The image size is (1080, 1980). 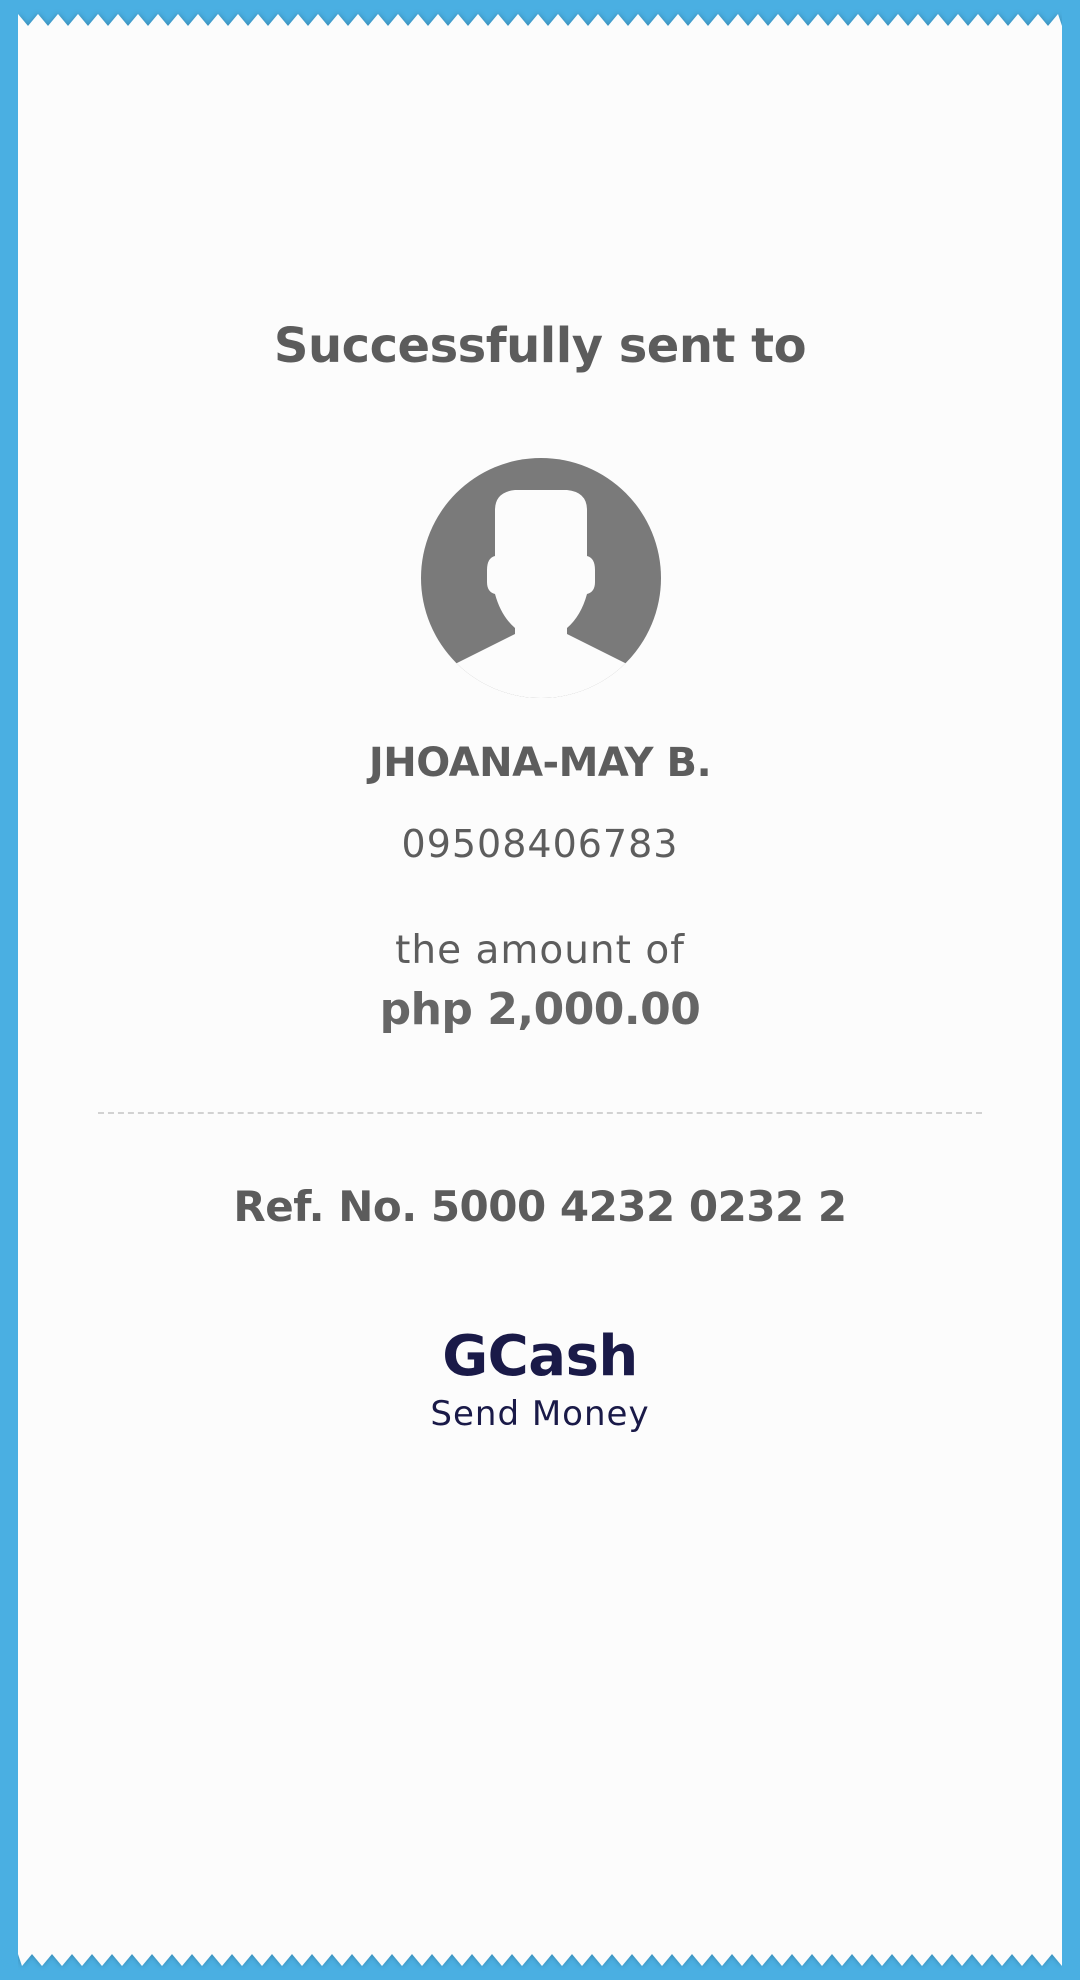 What do you see at coordinates (540, 763) in the screenshot?
I see `recipient-name: JHOANA-MAY B.` at bounding box center [540, 763].